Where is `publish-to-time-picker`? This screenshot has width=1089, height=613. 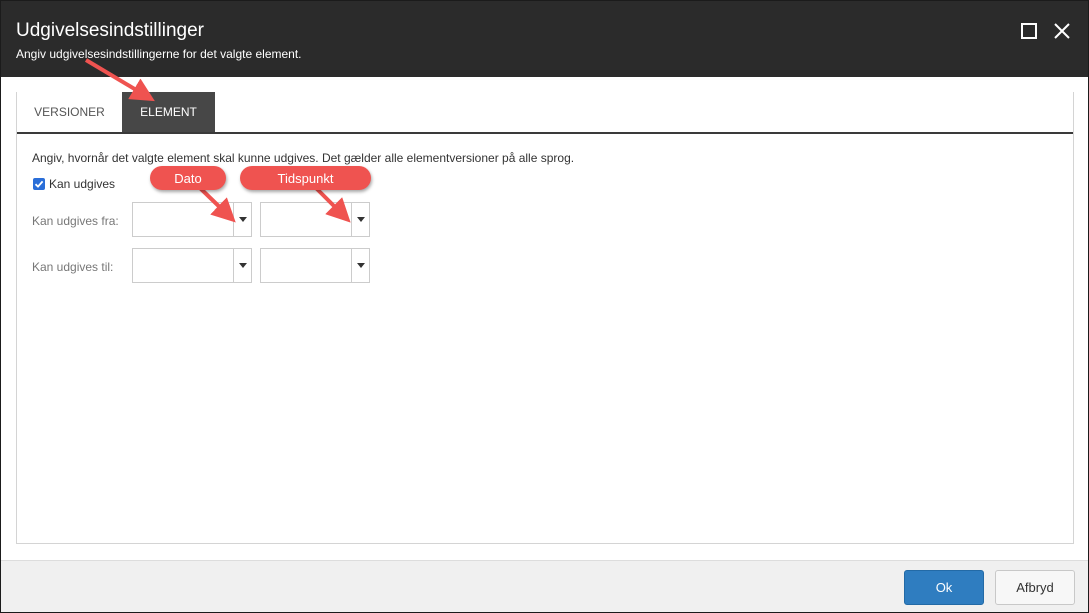 publish-to-time-picker is located at coordinates (315, 265).